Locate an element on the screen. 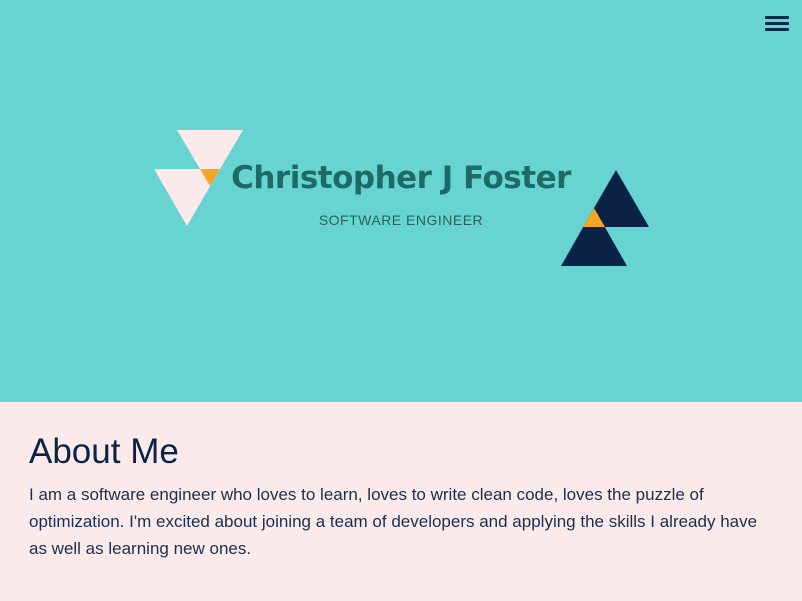  about-heading: About Me is located at coordinates (104, 451).